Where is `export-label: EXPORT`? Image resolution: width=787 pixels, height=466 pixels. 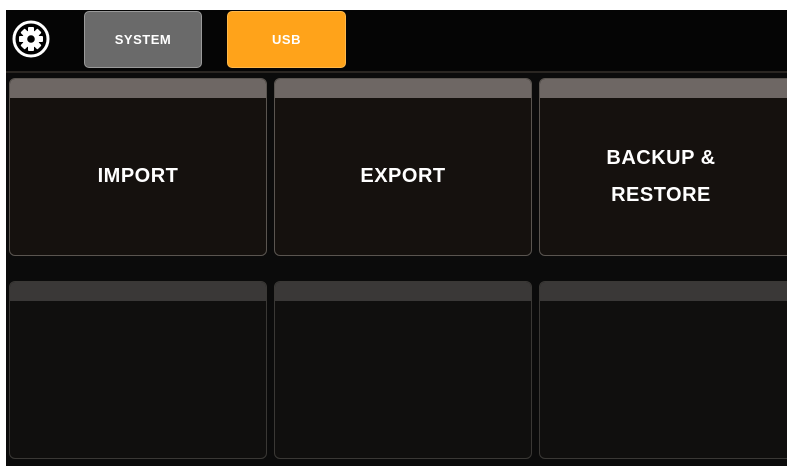
export-label: EXPORT is located at coordinates (403, 176).